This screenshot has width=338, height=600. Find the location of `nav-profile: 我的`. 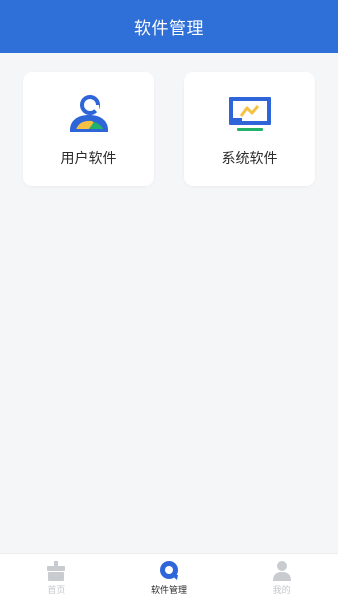

nav-profile: 我的 is located at coordinates (281, 577).